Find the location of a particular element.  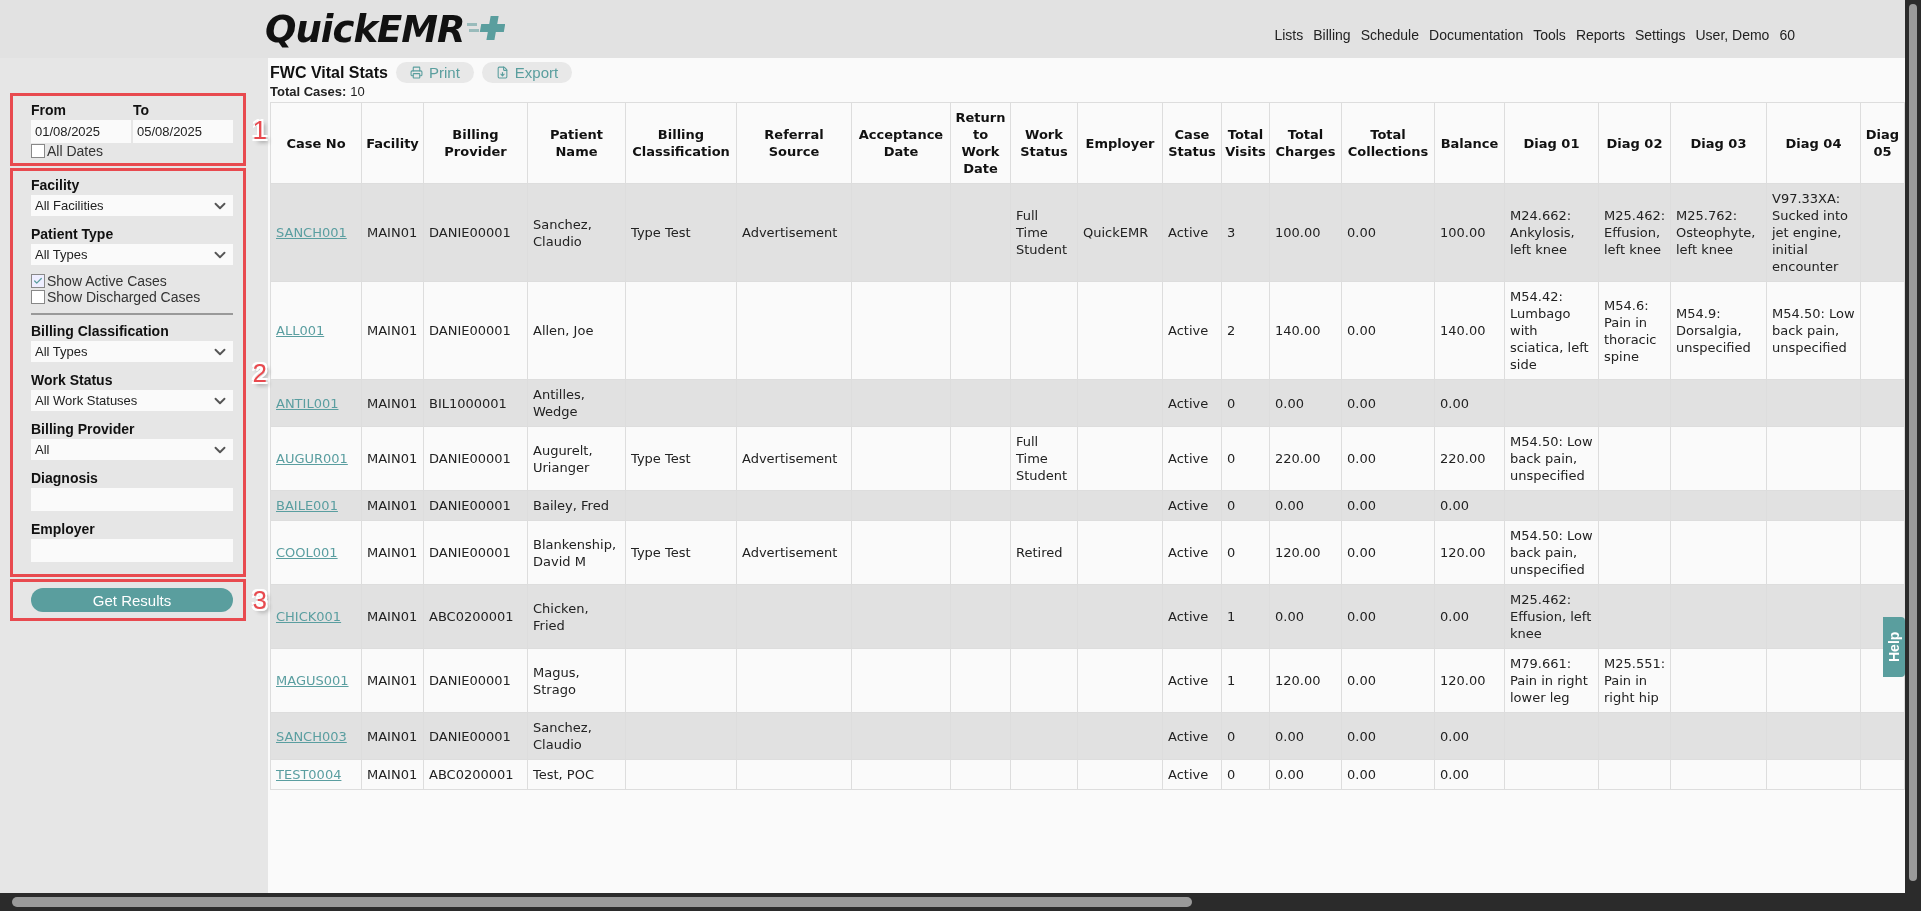

nav-link: Settings is located at coordinates (1660, 35).